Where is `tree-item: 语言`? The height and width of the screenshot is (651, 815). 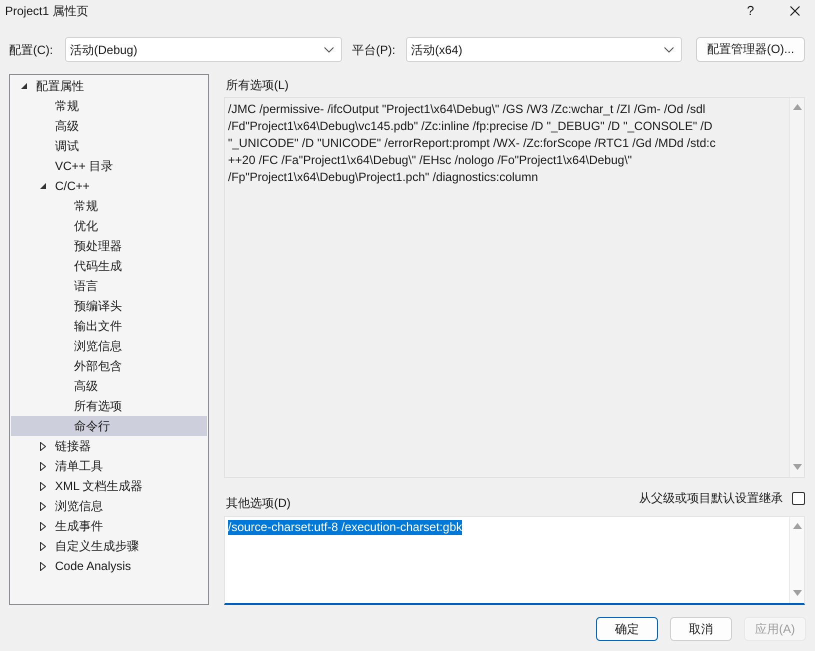
tree-item: 语言 is located at coordinates (109, 286).